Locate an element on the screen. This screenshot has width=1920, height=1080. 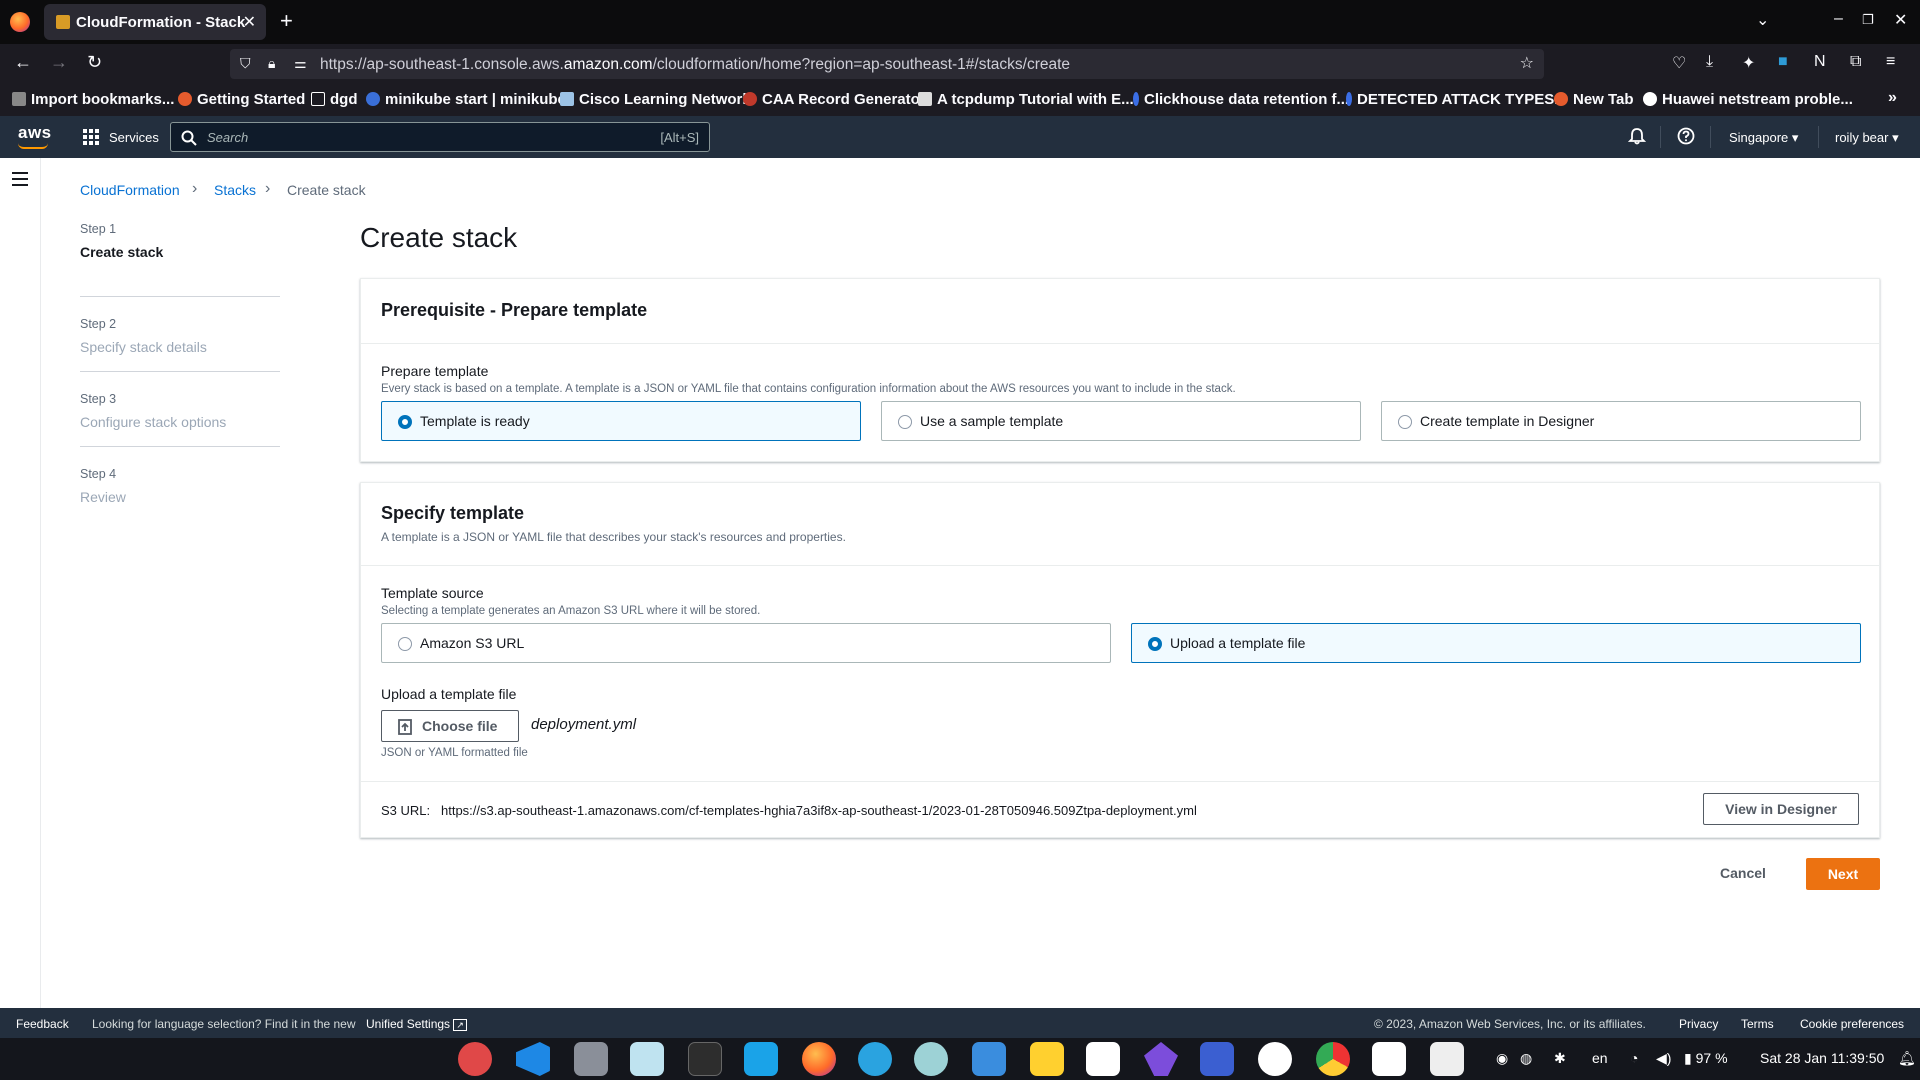
terminal-icon is located at coordinates (705, 1059).